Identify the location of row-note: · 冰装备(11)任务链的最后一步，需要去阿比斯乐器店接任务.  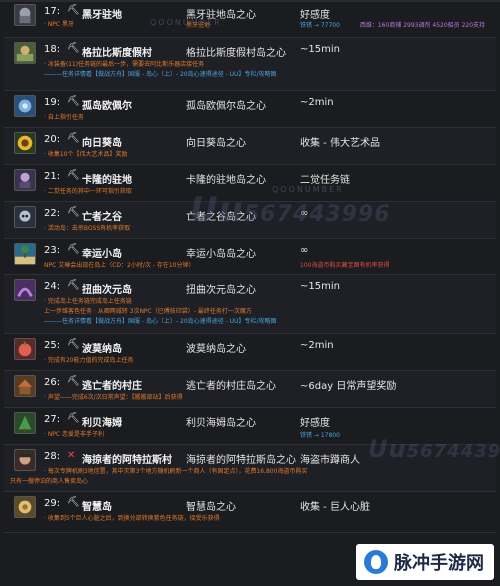
(124, 64).